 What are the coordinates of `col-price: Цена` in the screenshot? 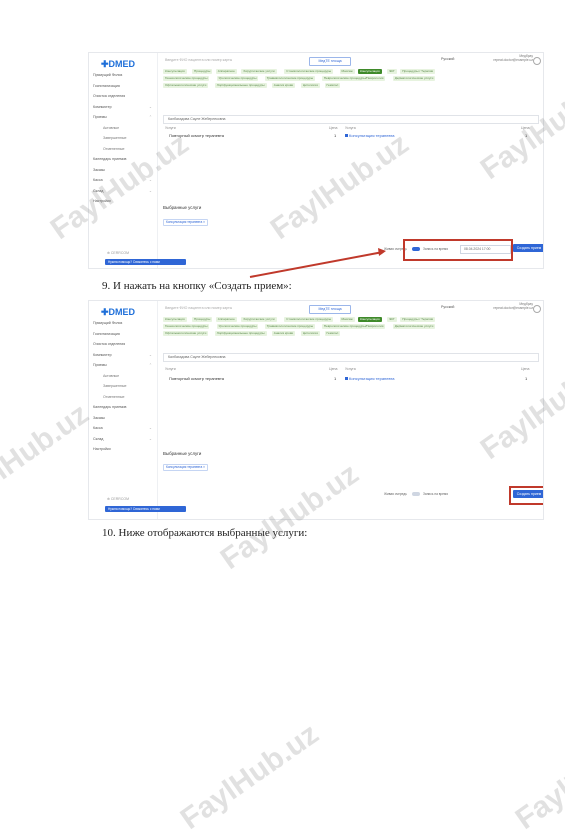 It's located at (333, 369).